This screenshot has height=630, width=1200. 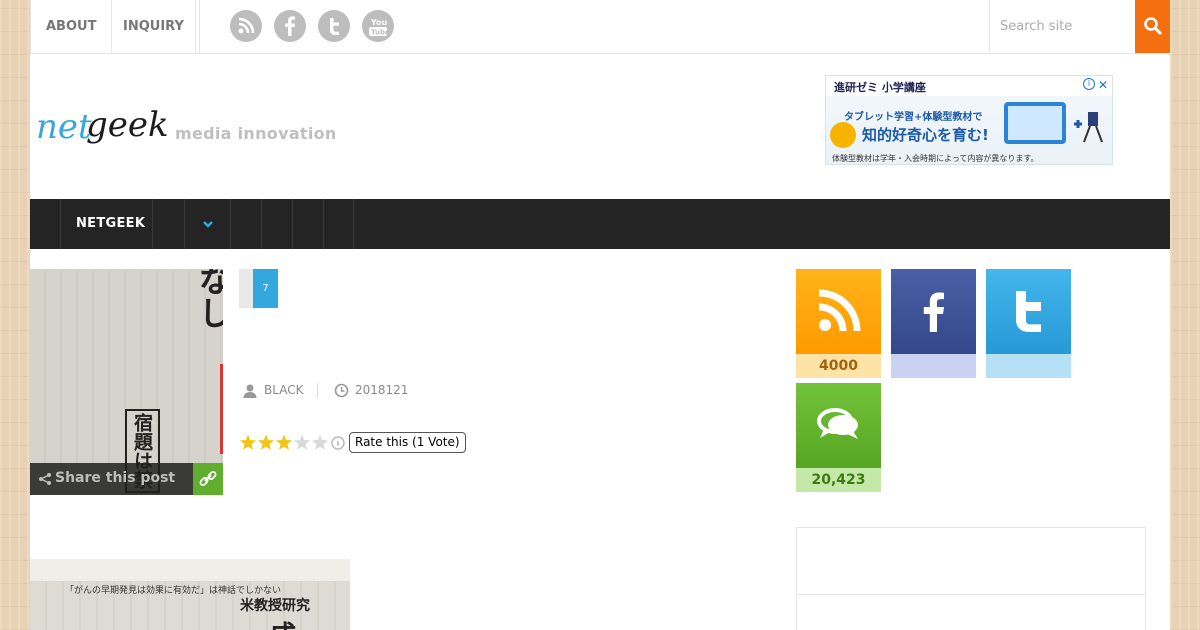 I want to click on svg-text: Tube, so click(x=380, y=33).